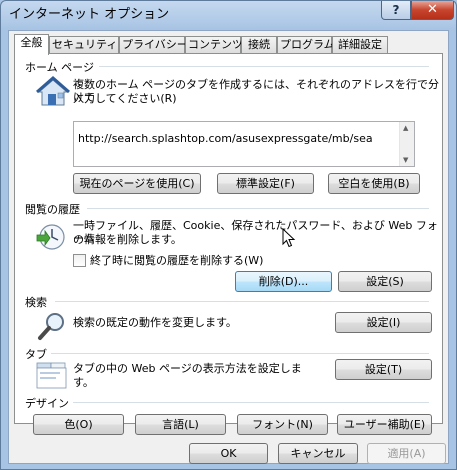 The height and width of the screenshot is (470, 457). What do you see at coordinates (31, 44) in the screenshot?
I see `tab-general: 全般` at bounding box center [31, 44].